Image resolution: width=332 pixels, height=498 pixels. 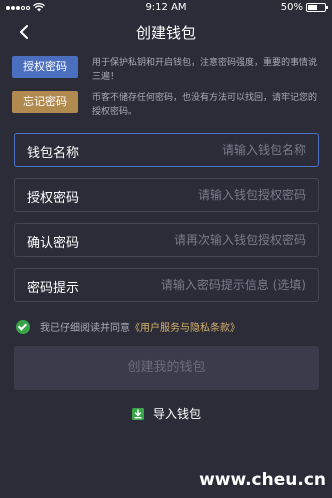 What do you see at coordinates (176, 414) in the screenshot?
I see `import-wallet-label: 导入钱包` at bounding box center [176, 414].